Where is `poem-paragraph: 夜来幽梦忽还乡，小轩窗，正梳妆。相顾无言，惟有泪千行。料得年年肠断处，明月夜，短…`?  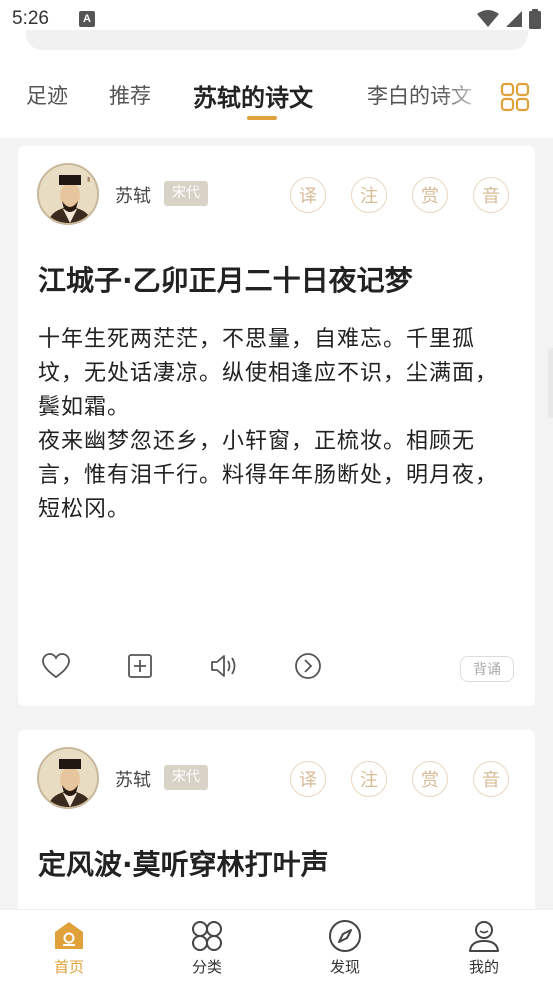 poem-paragraph: 夜来幽梦忽还乡，小轩窗，正梳妆。相顾无言，惟有泪千行。料得年年肠断处，明月夜，短… is located at coordinates (268, 475).